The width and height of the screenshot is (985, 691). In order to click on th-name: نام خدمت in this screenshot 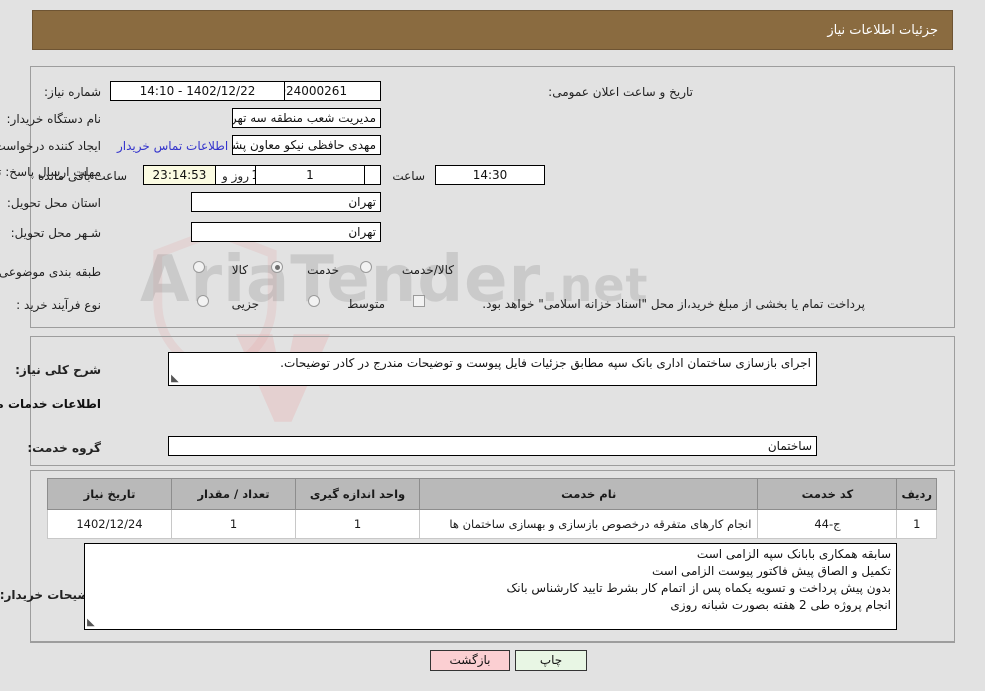, I will do `click(588, 494)`.